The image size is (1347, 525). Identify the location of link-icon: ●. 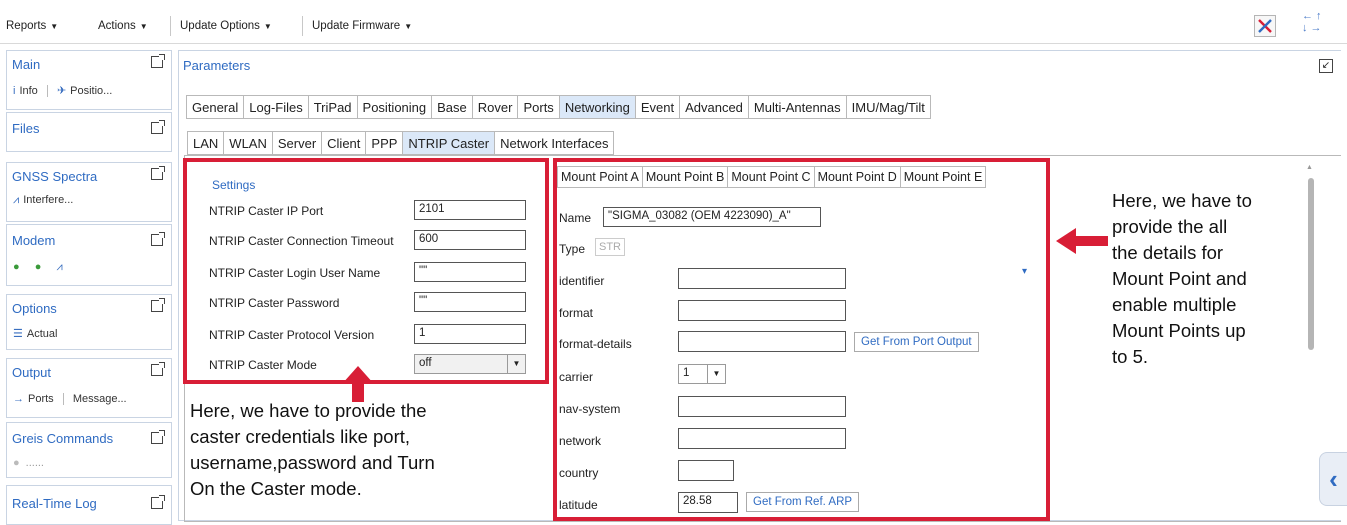
(16, 267).